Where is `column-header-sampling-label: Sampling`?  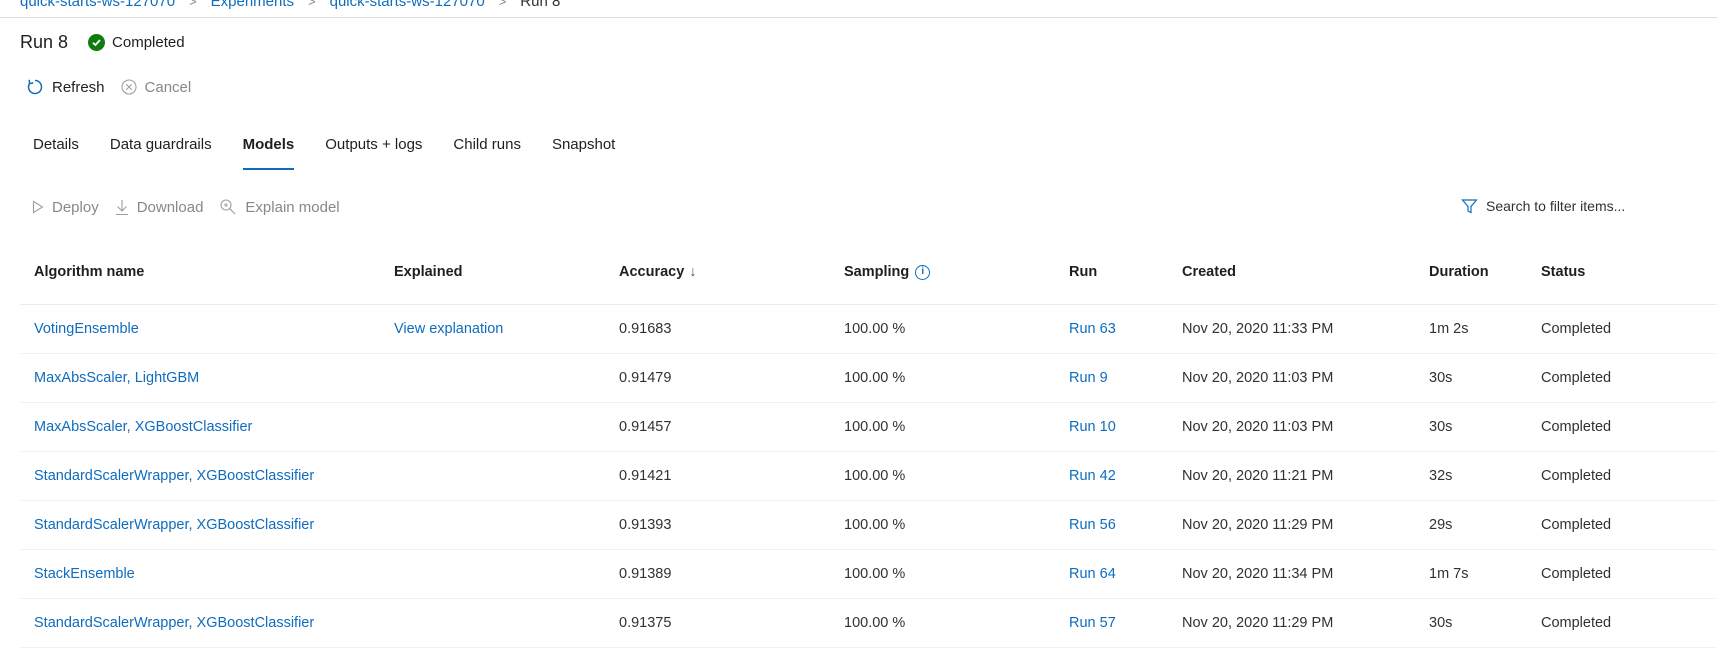 column-header-sampling-label: Sampling is located at coordinates (877, 272).